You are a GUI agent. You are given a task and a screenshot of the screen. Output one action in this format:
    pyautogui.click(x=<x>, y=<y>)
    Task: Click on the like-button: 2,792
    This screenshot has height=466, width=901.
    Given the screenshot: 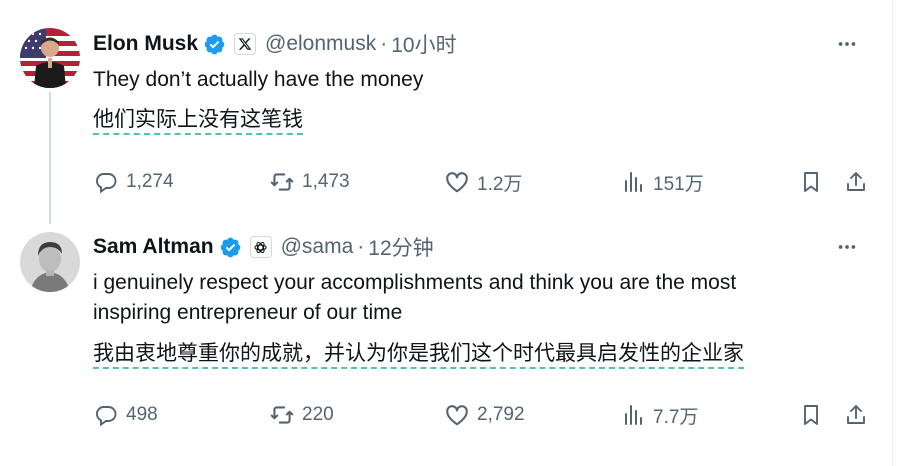 What is the action you would take?
    pyautogui.click(x=484, y=415)
    